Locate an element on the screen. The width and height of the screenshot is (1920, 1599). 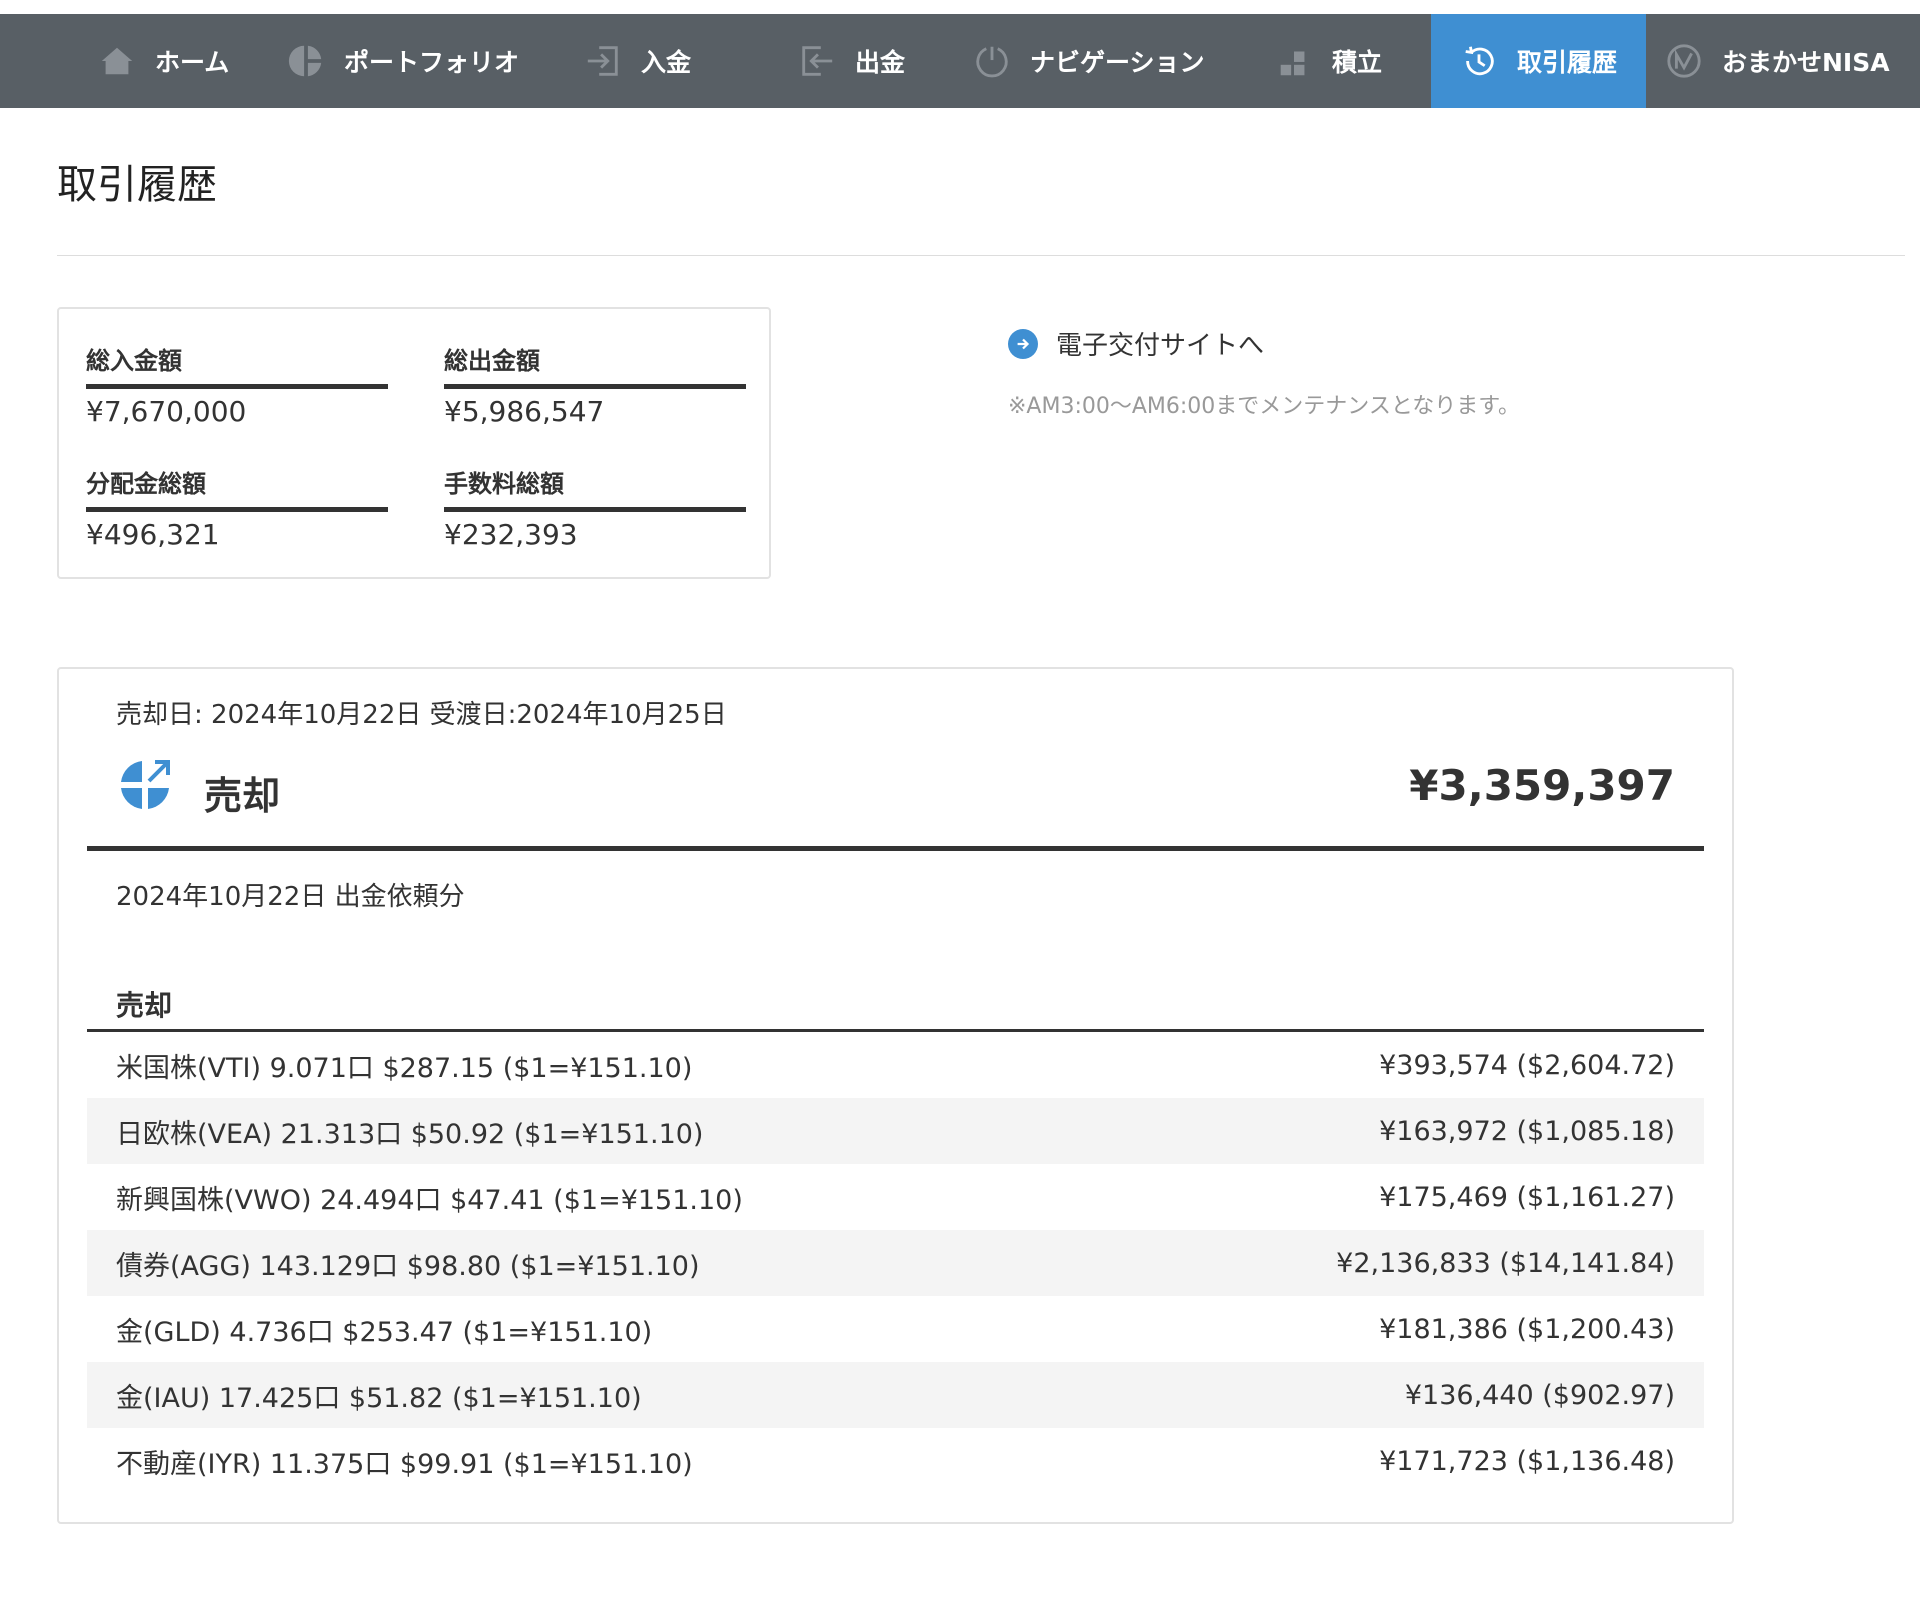
nav-item-label: 積立 is located at coordinates (1357, 62).